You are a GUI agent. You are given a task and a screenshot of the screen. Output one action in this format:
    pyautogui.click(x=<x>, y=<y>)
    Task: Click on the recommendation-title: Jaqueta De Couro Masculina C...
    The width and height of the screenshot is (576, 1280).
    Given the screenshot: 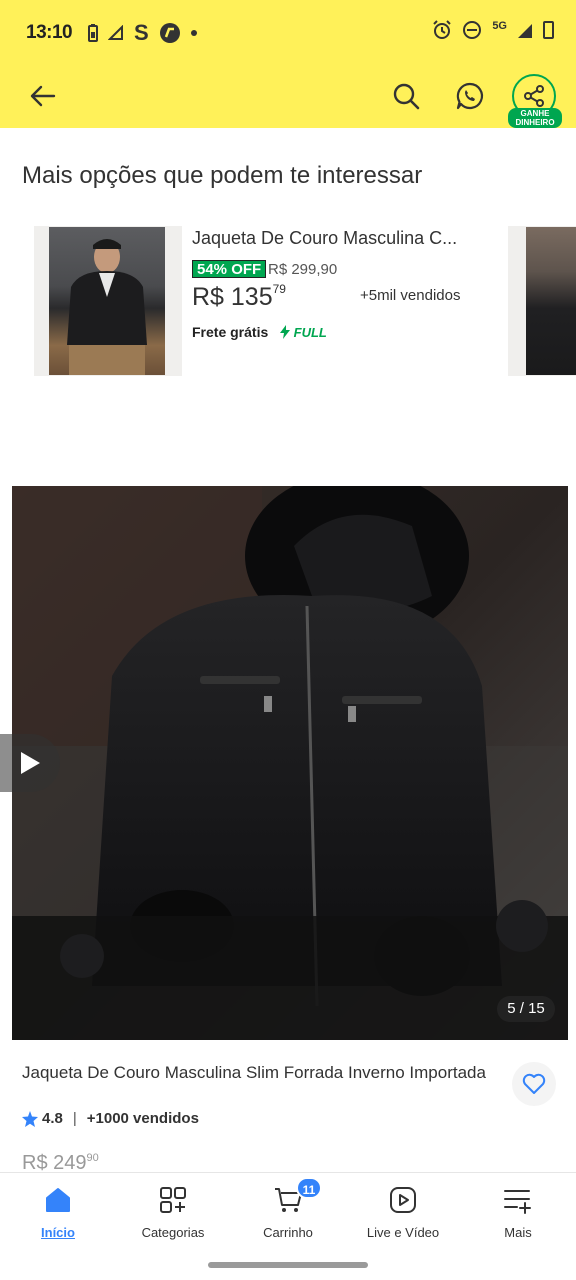 What is the action you would take?
    pyautogui.click(x=325, y=238)
    